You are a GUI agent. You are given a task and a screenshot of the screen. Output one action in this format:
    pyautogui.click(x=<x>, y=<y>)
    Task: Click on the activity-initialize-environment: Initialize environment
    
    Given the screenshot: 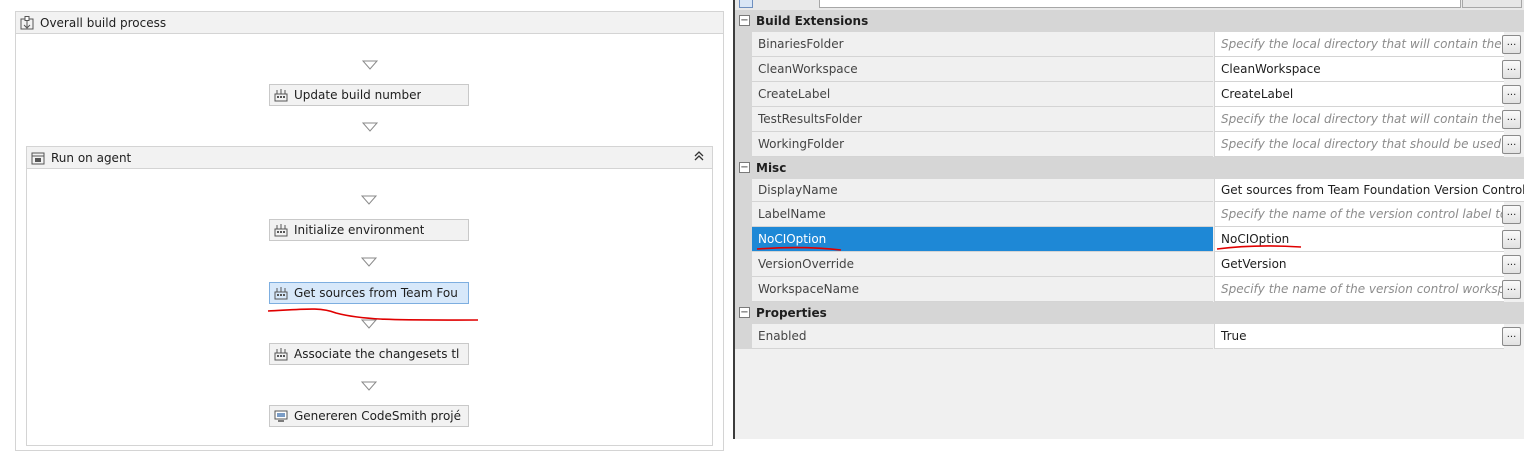 What is the action you would take?
    pyautogui.click(x=369, y=230)
    